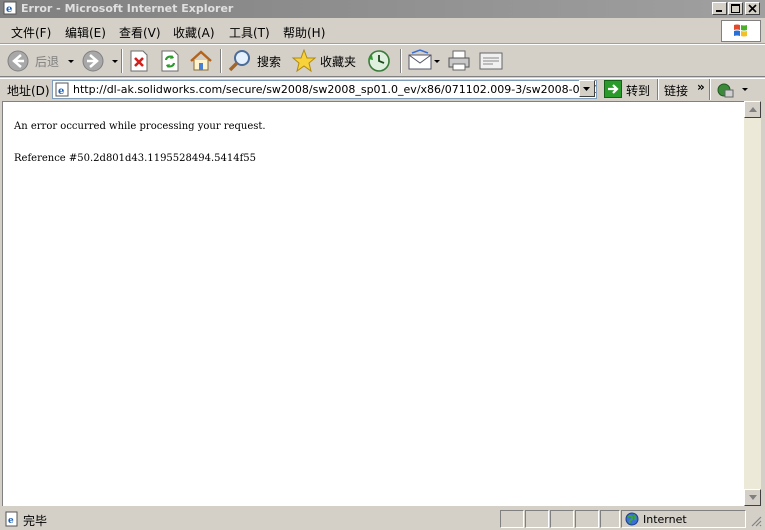  I want to click on home-icon, so click(201, 61).